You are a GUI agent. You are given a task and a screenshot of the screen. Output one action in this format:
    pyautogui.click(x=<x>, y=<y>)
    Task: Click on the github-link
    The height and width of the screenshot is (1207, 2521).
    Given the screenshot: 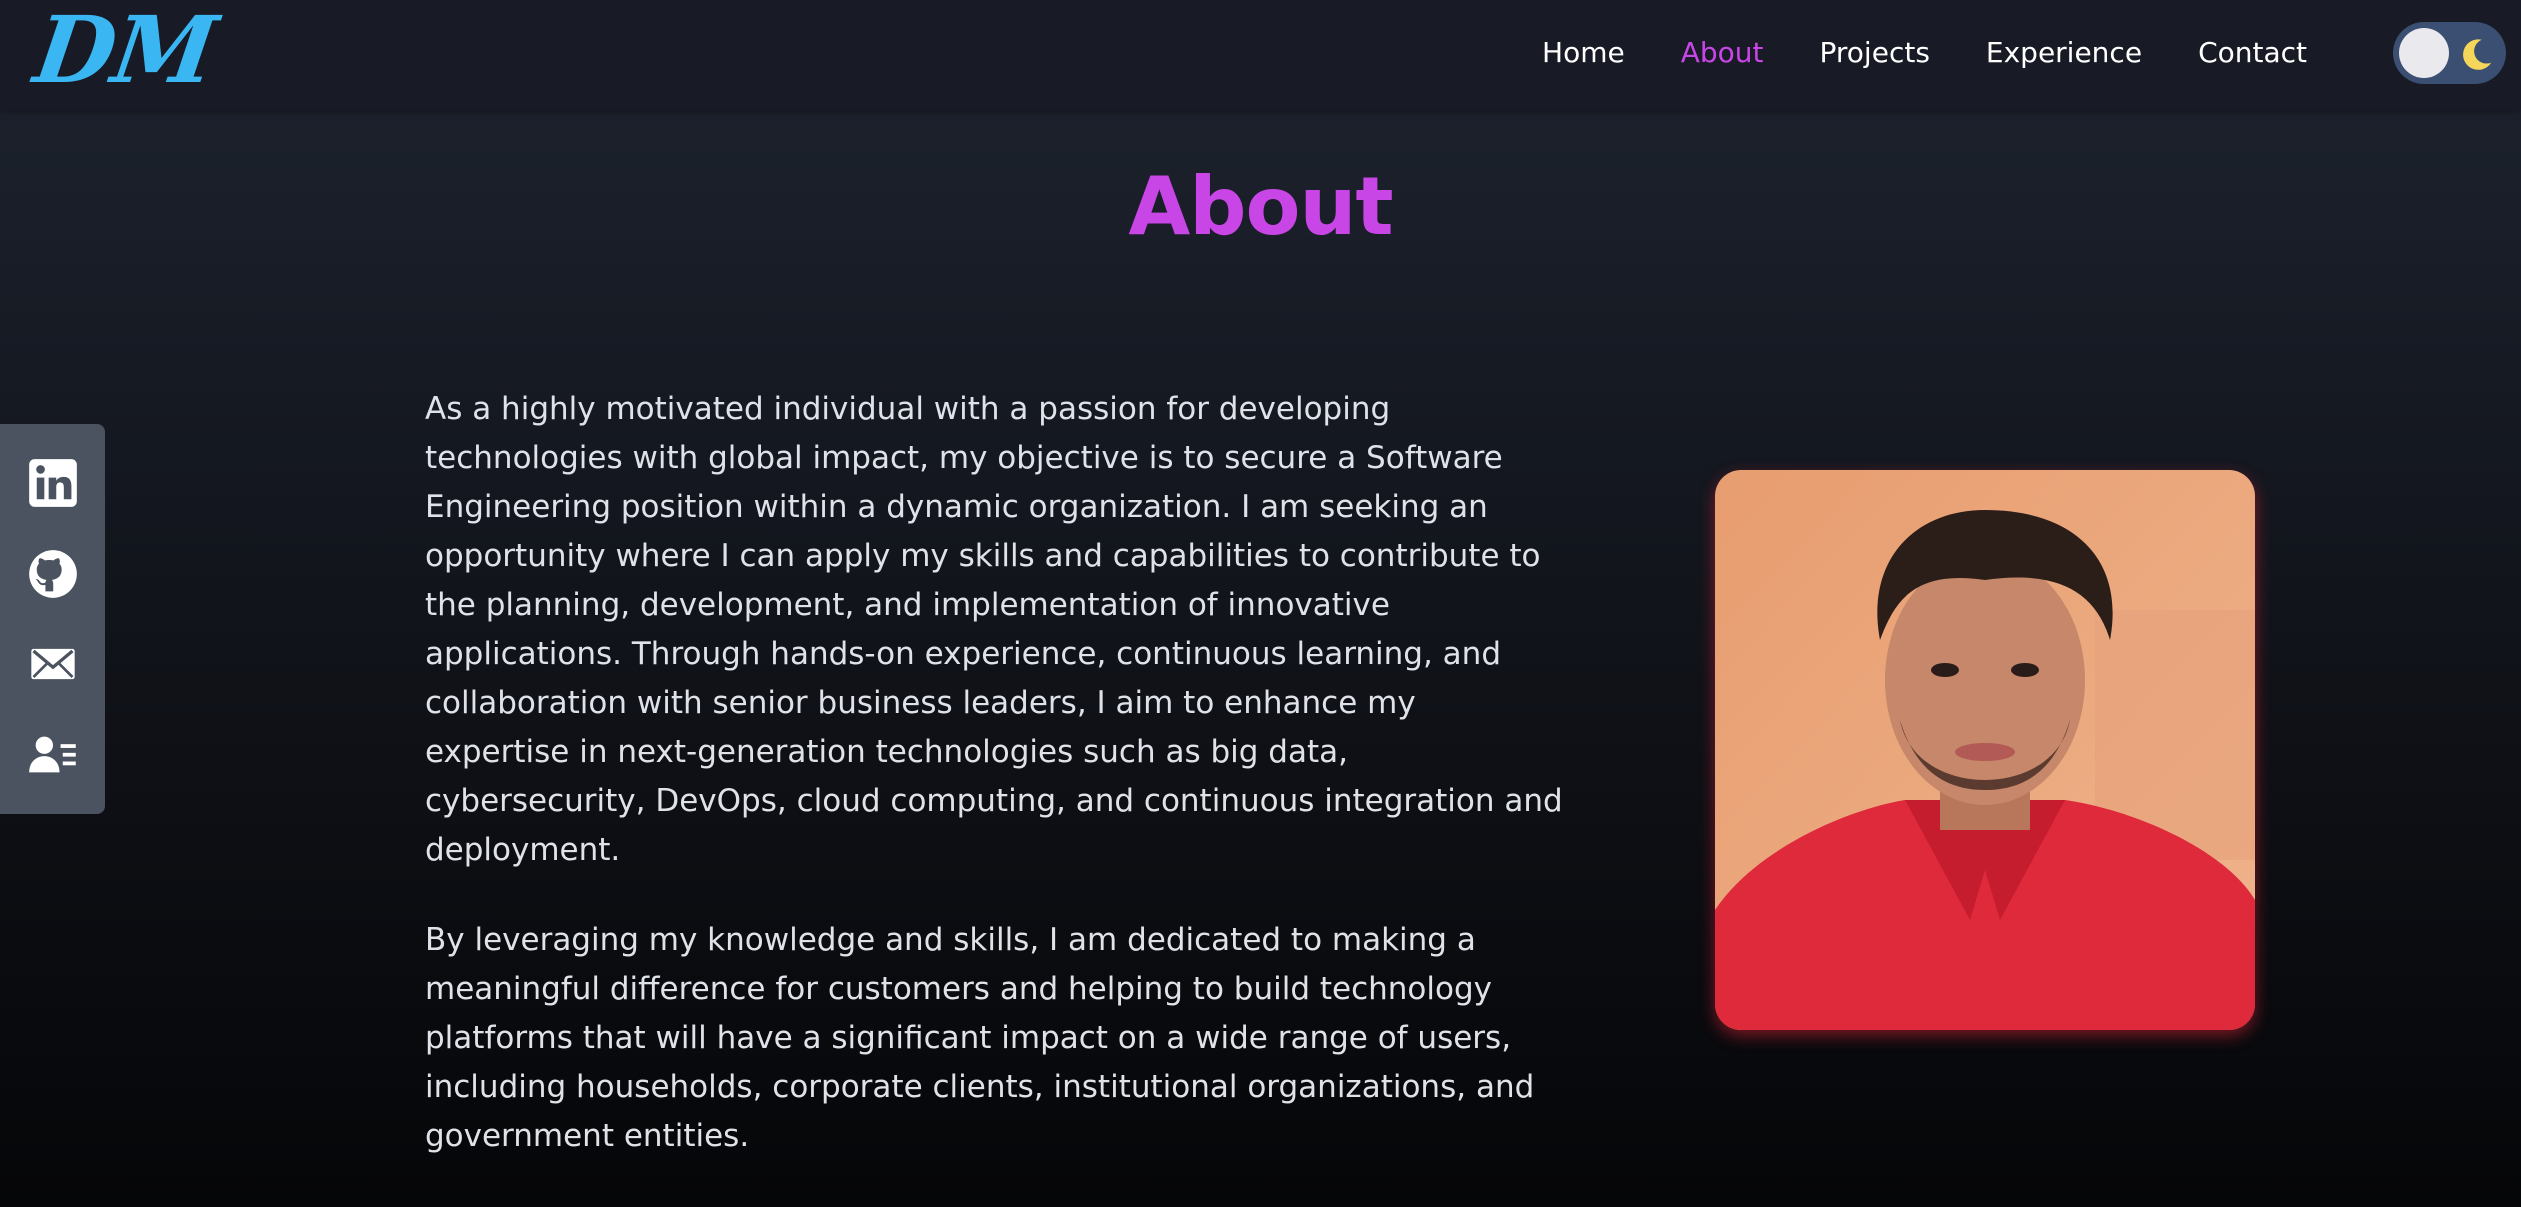 What is the action you would take?
    pyautogui.click(x=53, y=574)
    